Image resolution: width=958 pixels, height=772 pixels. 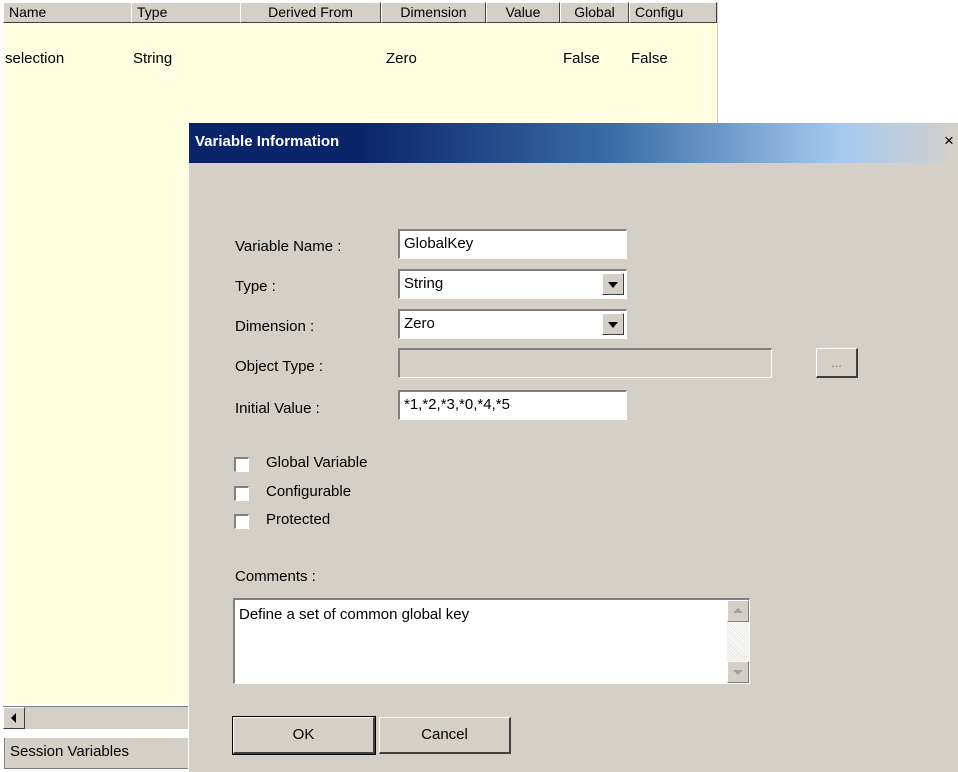 I want to click on configurable-label: Configurable, so click(x=308, y=491).